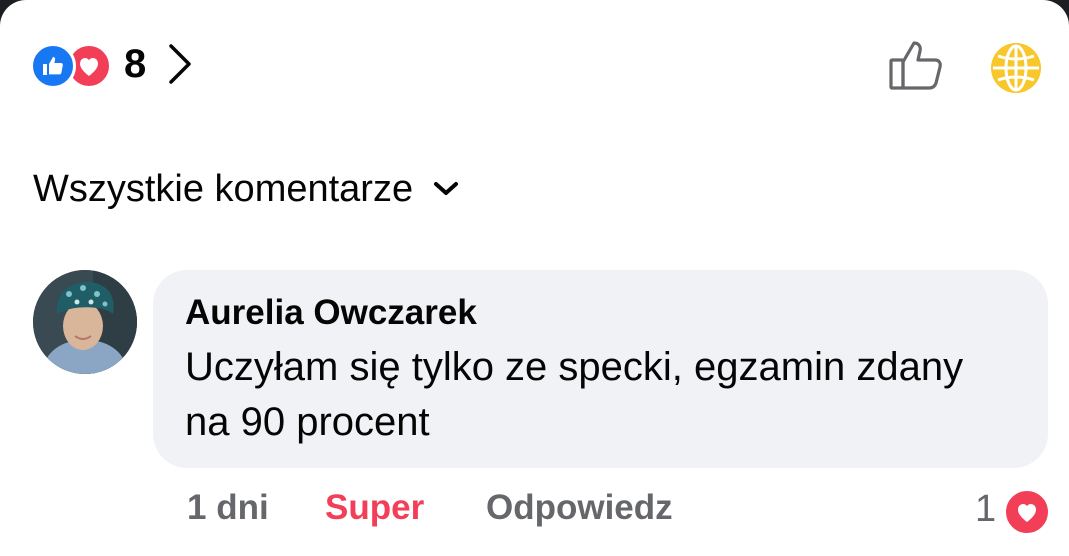  What do you see at coordinates (180, 64) in the screenshot?
I see `chevron-right-icon` at bounding box center [180, 64].